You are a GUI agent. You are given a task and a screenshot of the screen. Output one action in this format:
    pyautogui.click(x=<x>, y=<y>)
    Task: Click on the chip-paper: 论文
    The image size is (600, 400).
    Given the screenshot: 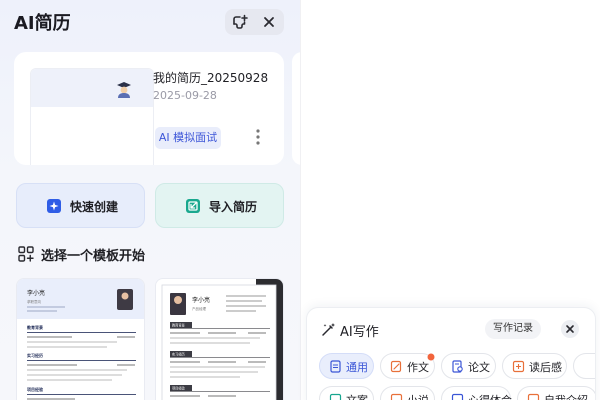 What is the action you would take?
    pyautogui.click(x=468, y=366)
    